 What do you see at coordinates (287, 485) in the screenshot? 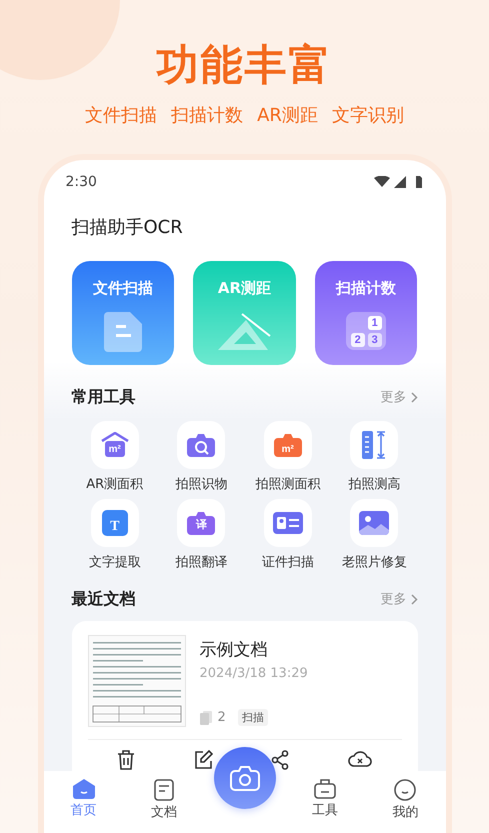
I see `tool-label: 拍照测面积` at bounding box center [287, 485].